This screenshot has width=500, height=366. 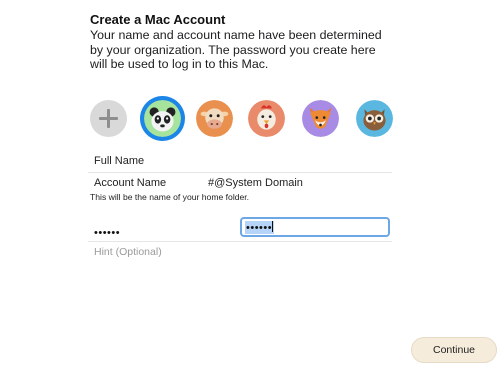 What do you see at coordinates (119, 161) in the screenshot?
I see `full-name-label: Full Name` at bounding box center [119, 161].